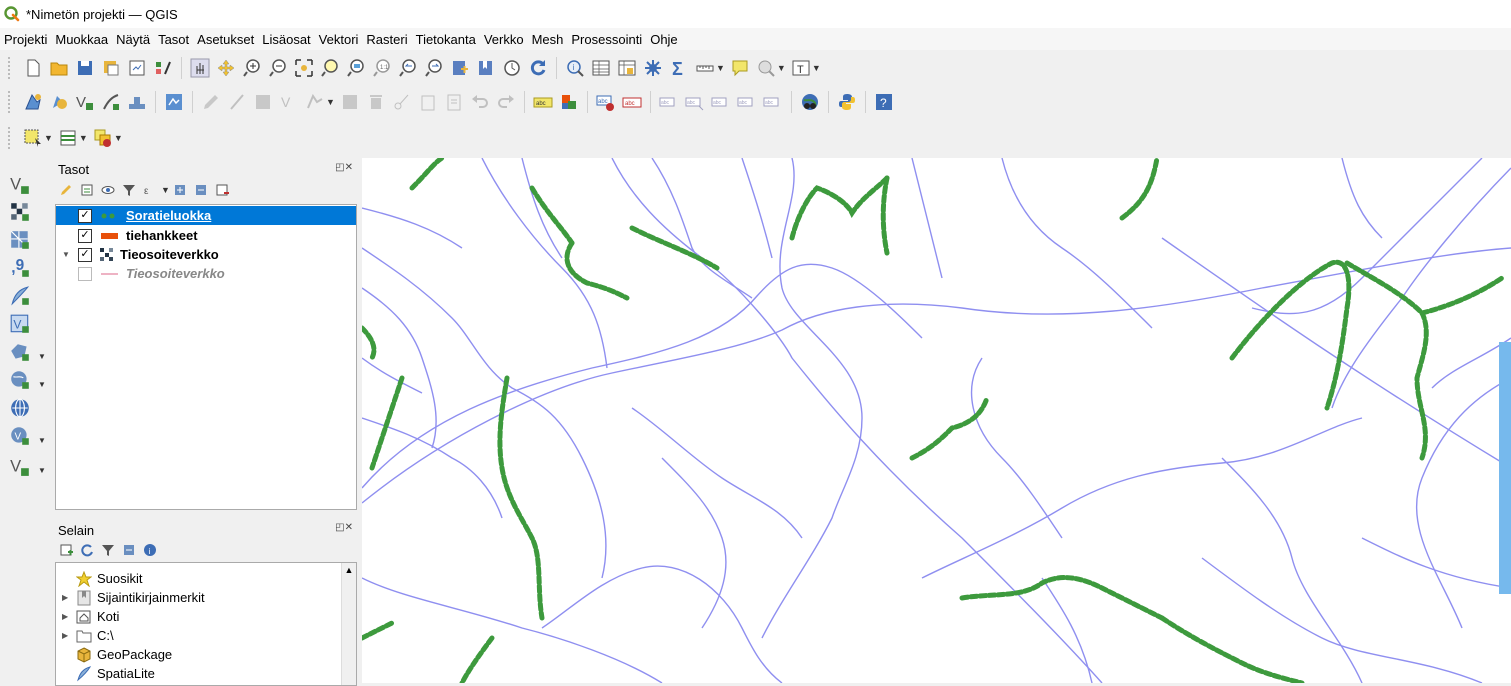  I want to click on show-label-icon: abc, so click(669, 102).